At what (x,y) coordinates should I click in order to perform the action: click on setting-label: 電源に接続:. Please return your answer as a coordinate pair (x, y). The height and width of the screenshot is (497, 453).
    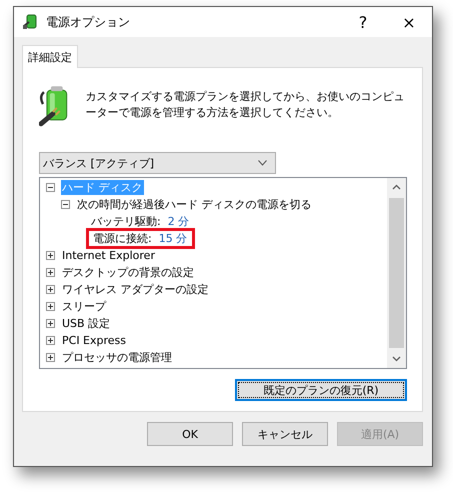
    Looking at the image, I should click on (122, 238).